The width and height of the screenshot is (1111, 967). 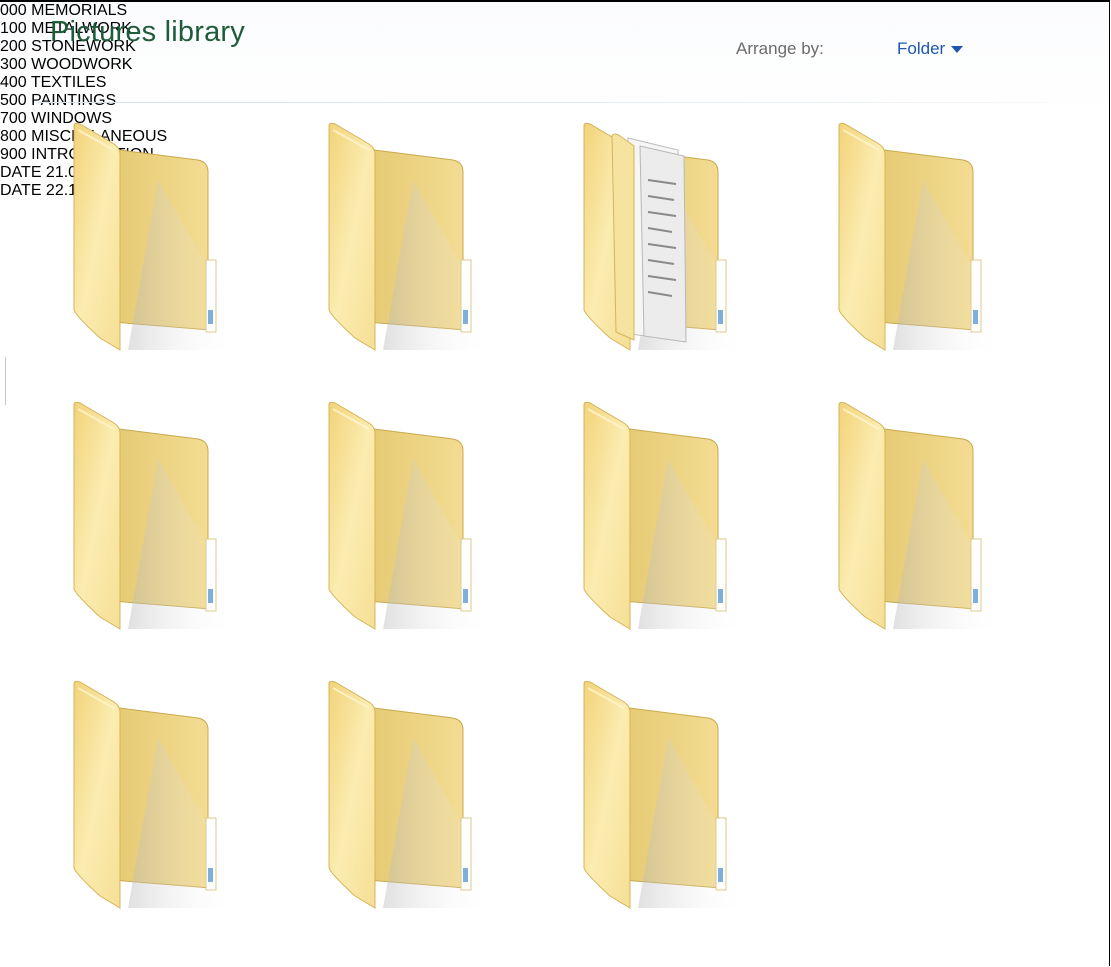 What do you see at coordinates (543, 102) in the screenshot?
I see `header-divider` at bounding box center [543, 102].